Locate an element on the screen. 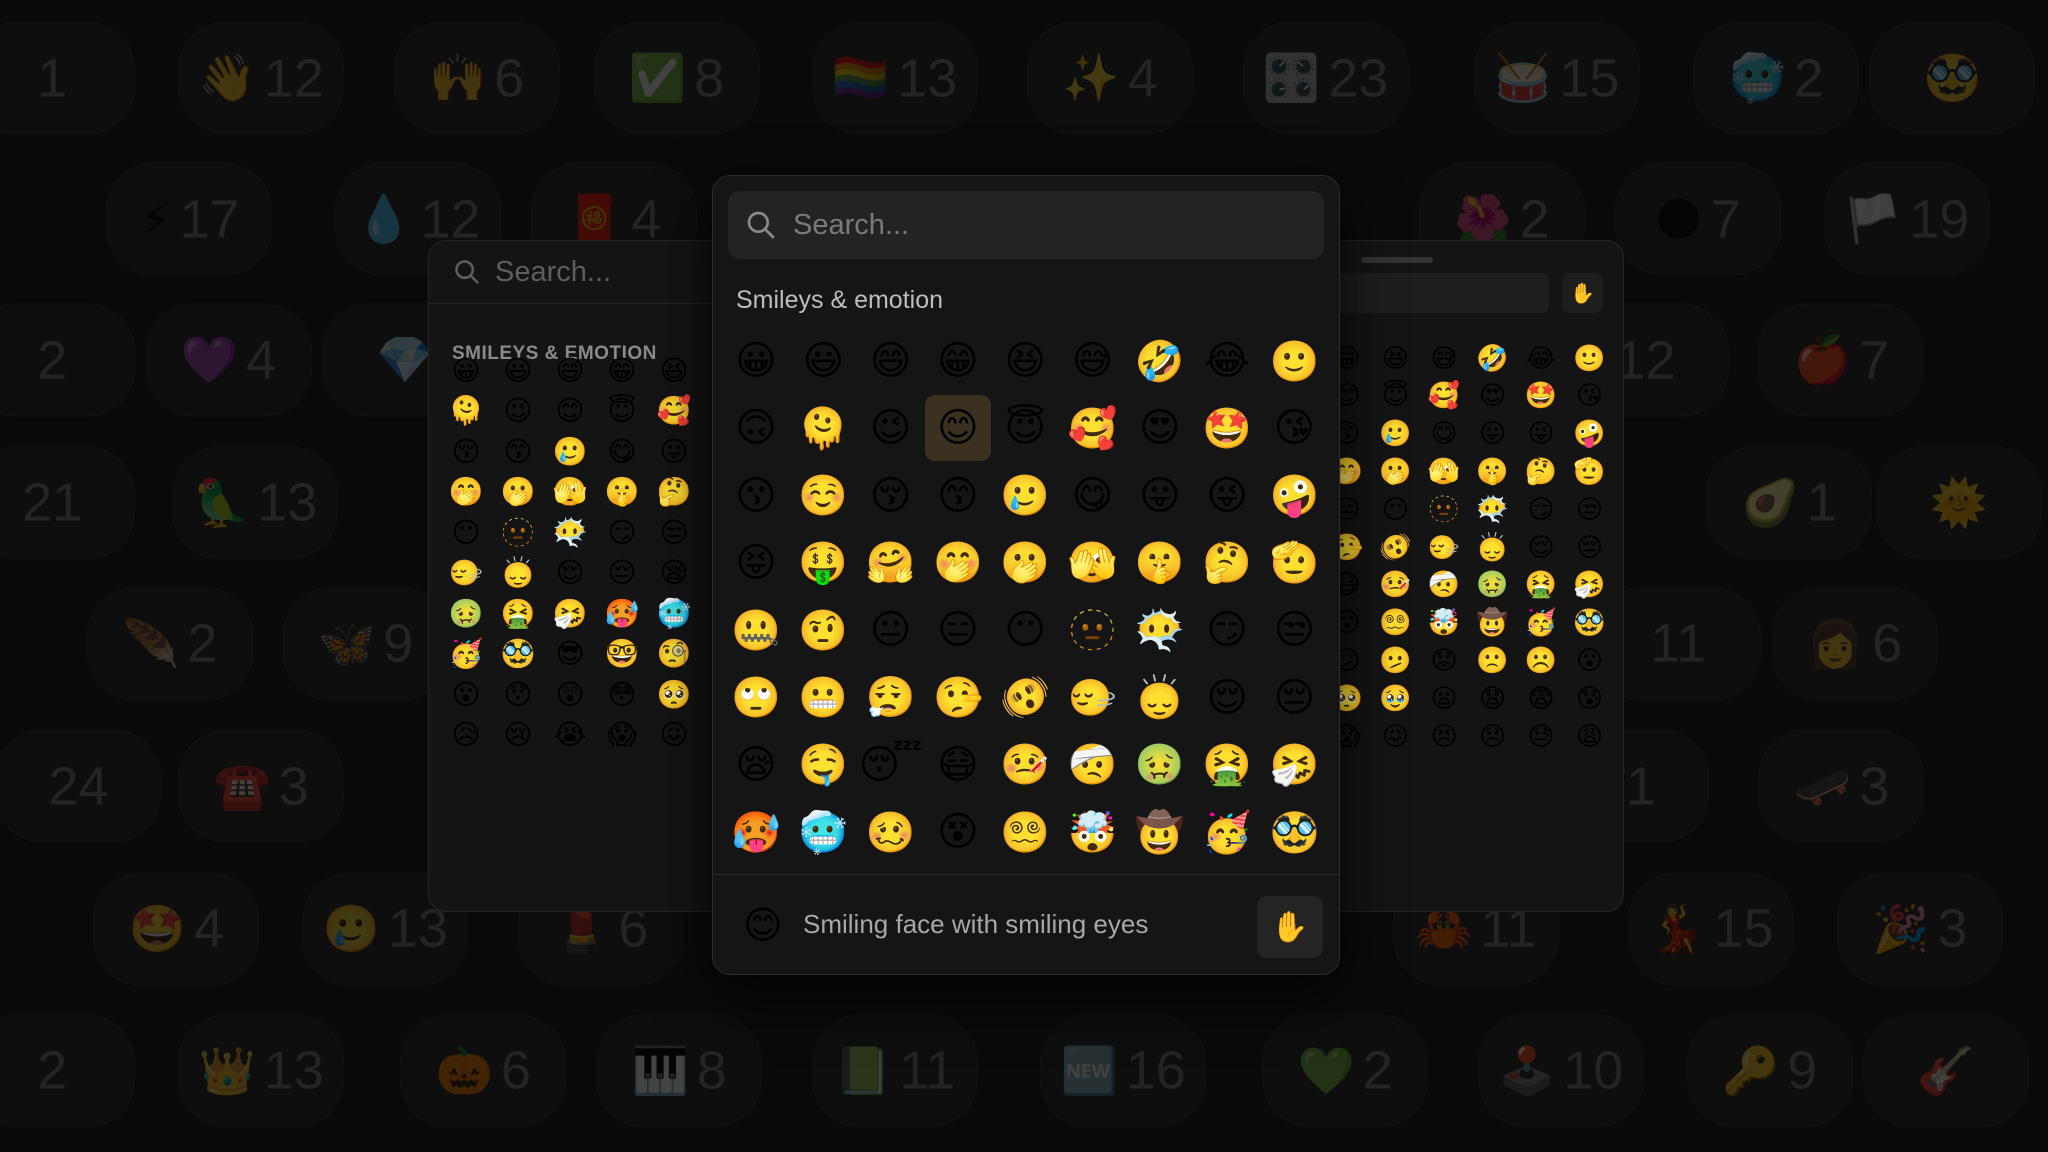 Image resolution: width=2048 pixels, height=1152 pixels. emoji-button: 😟 is located at coordinates (1444, 660).